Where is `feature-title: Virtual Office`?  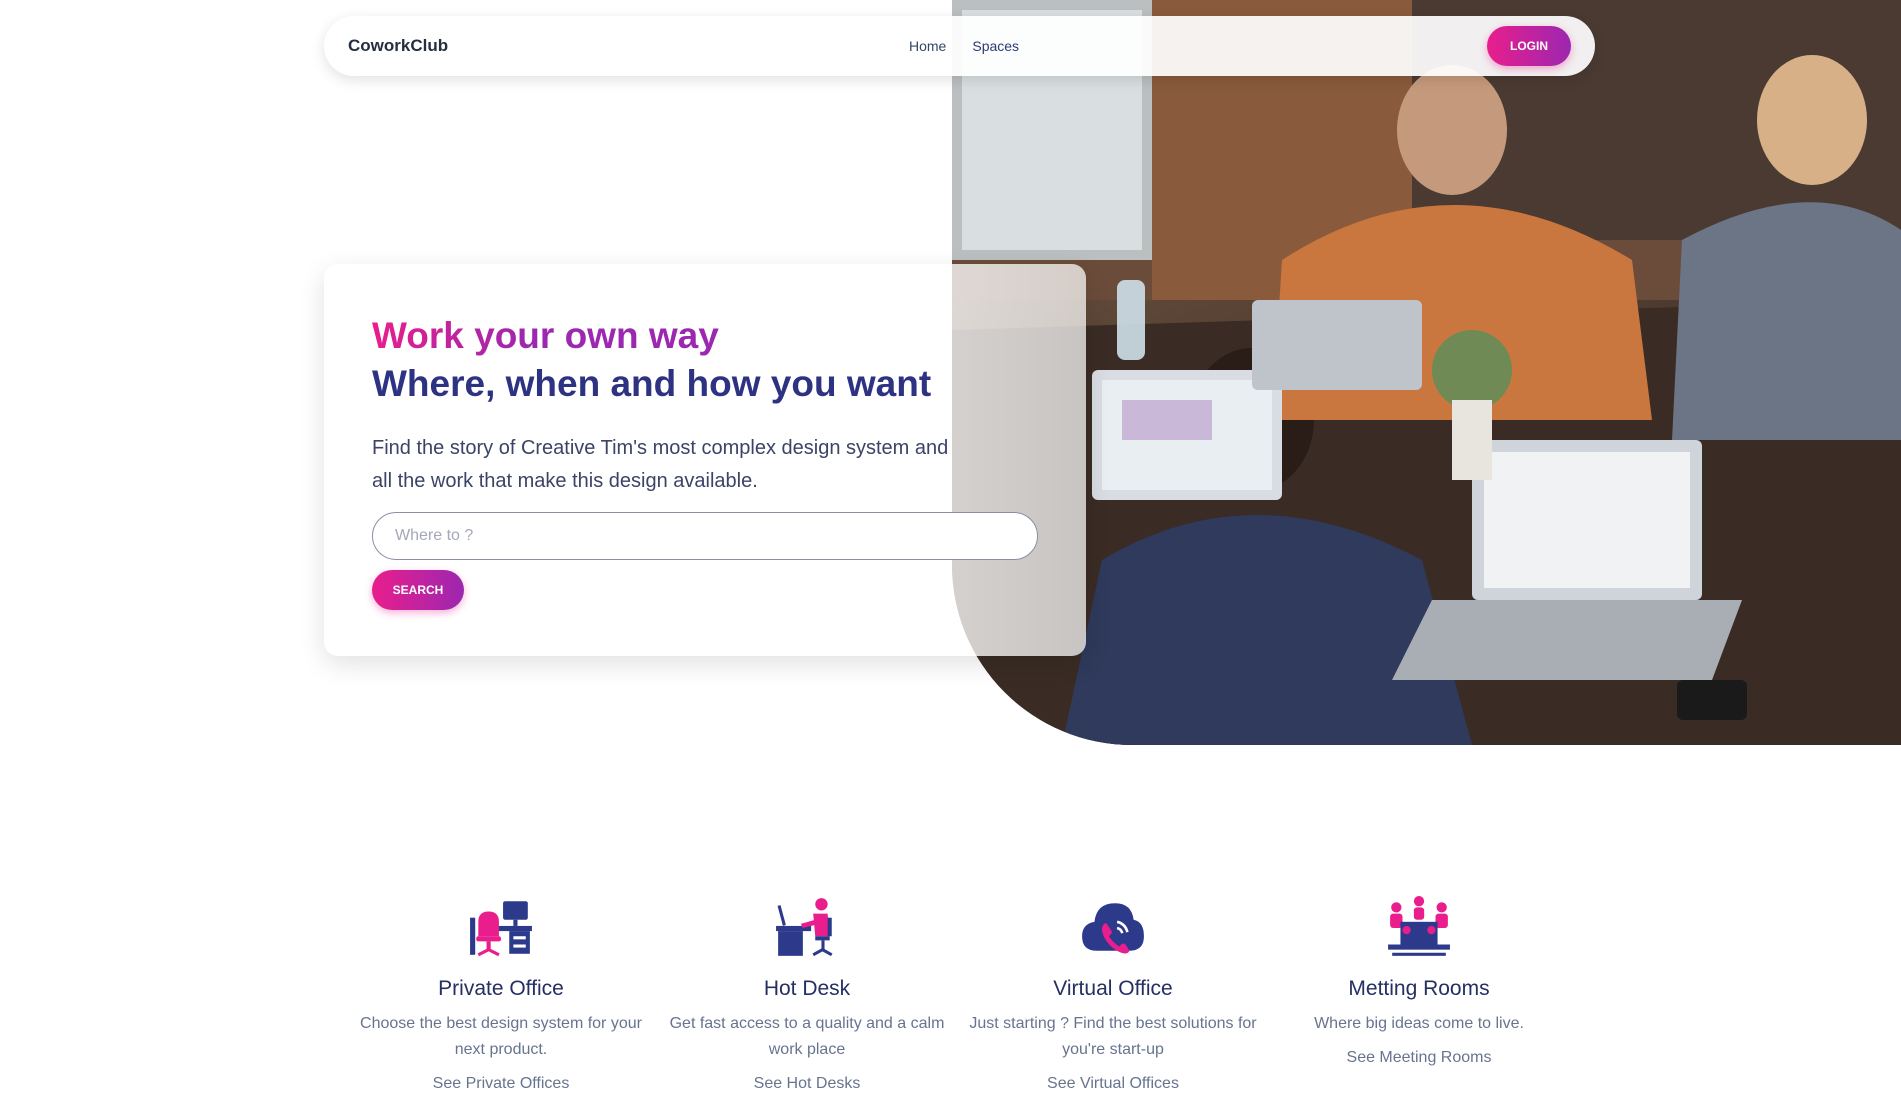
feature-title: Virtual Office is located at coordinates (1113, 988).